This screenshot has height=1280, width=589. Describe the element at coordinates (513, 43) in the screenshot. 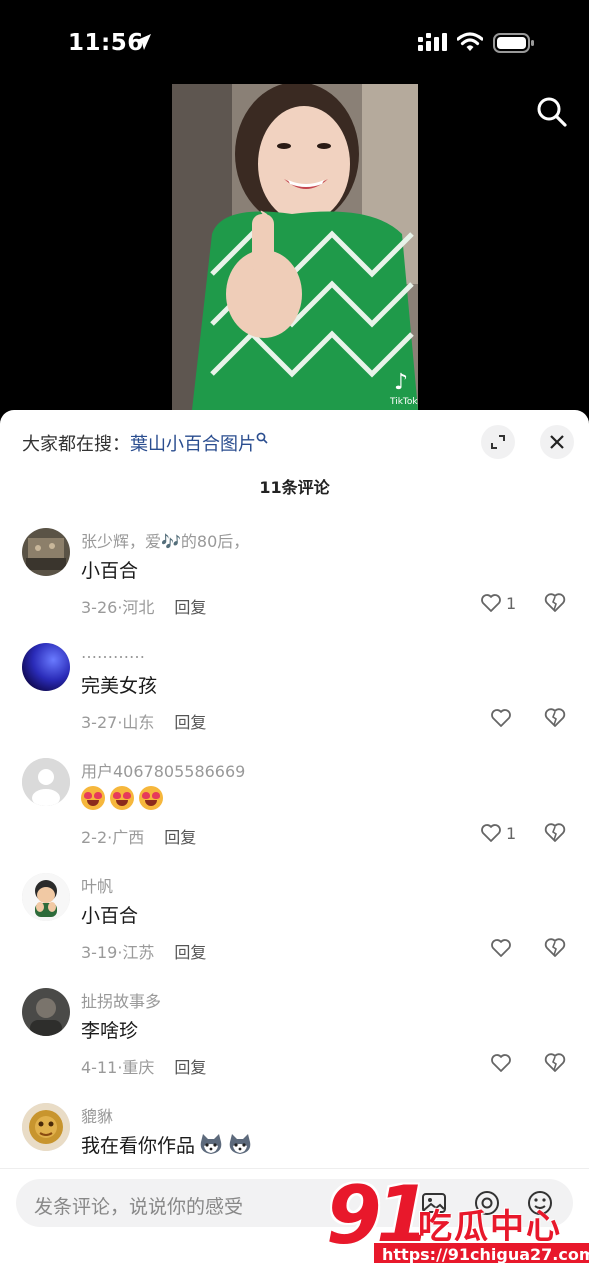

I see `battery-icon` at that location.